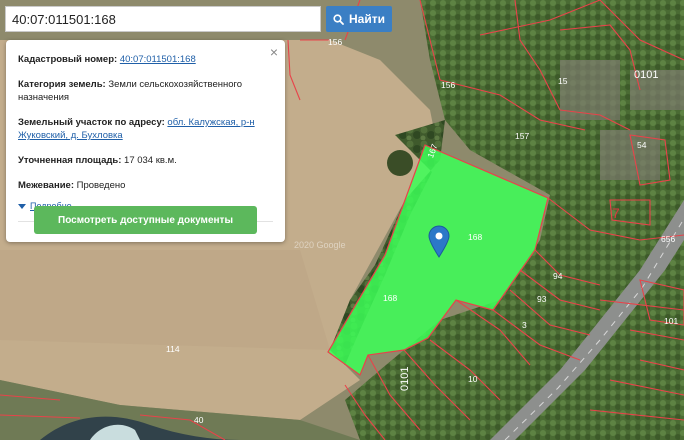 The height and width of the screenshot is (440, 684). I want to click on survey-label: Межевание:, so click(46, 185).